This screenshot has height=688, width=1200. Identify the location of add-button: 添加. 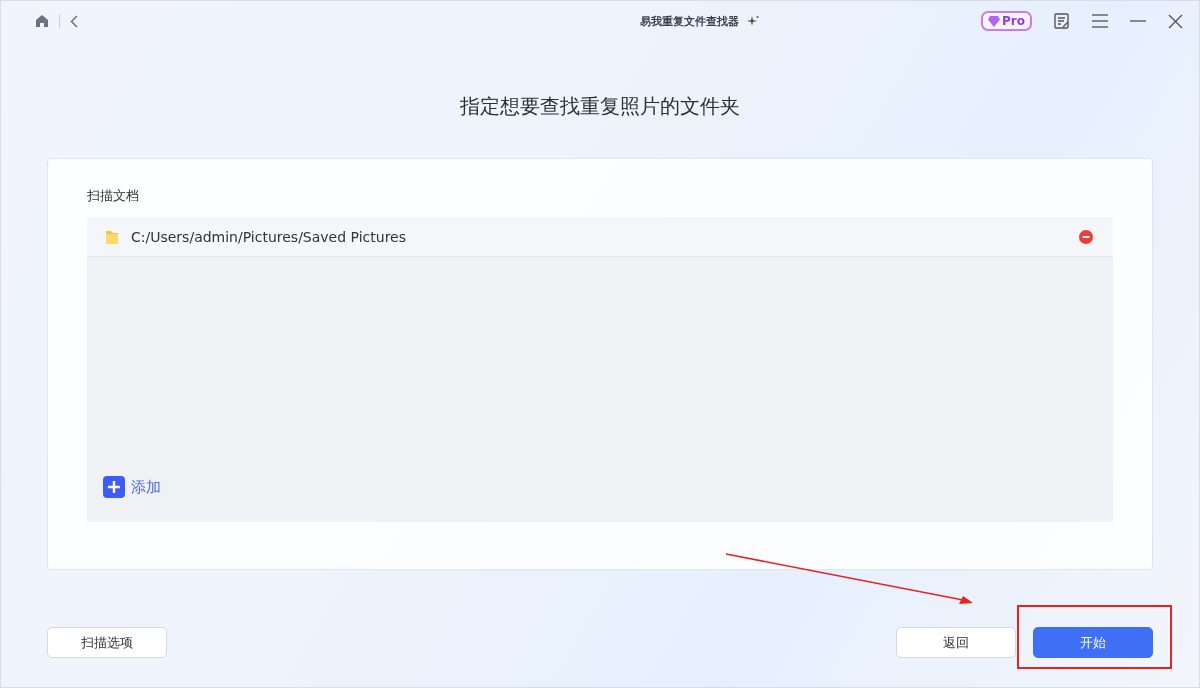
(600, 499).